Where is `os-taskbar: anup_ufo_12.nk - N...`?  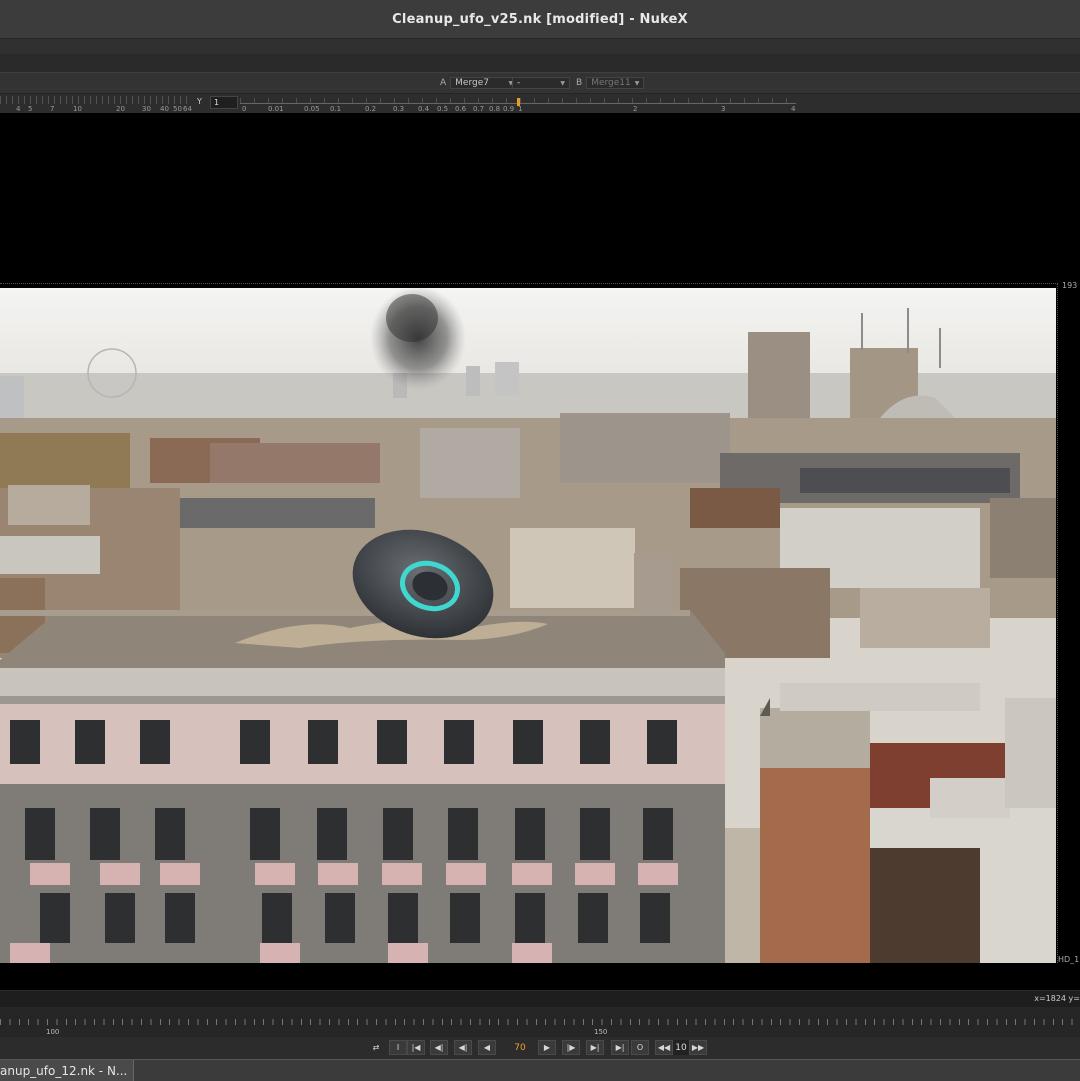 os-taskbar: anup_ufo_12.nk - N... is located at coordinates (540, 1070).